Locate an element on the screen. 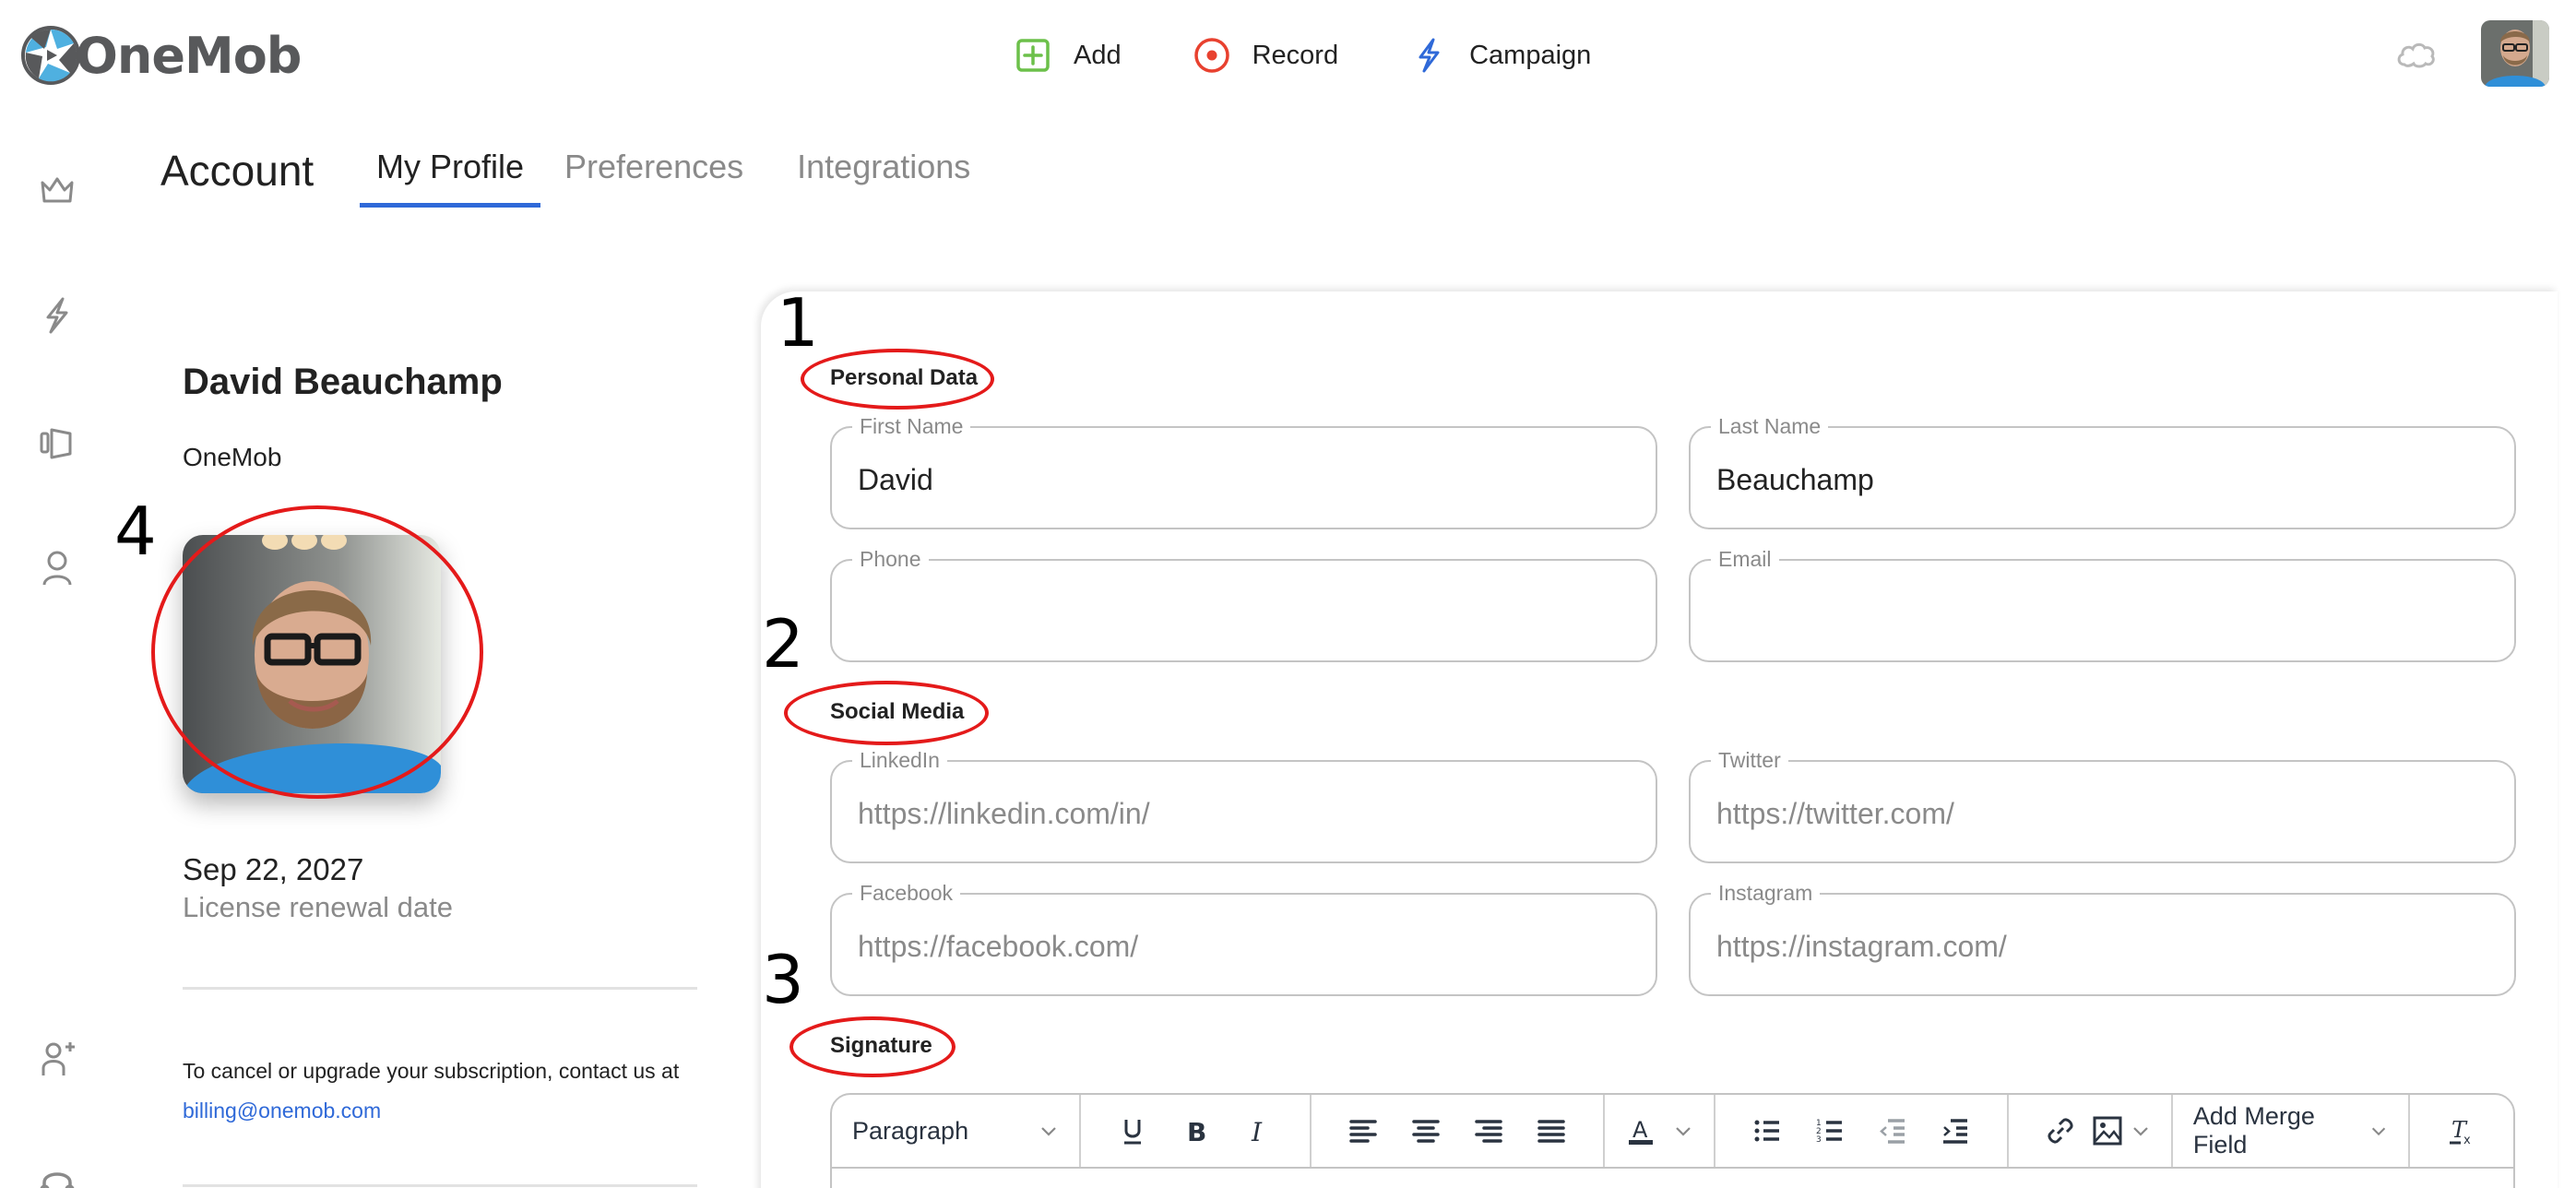 Image resolution: width=2576 pixels, height=1188 pixels. top-nav: Add Record Campaign is located at coordinates (1339, 55).